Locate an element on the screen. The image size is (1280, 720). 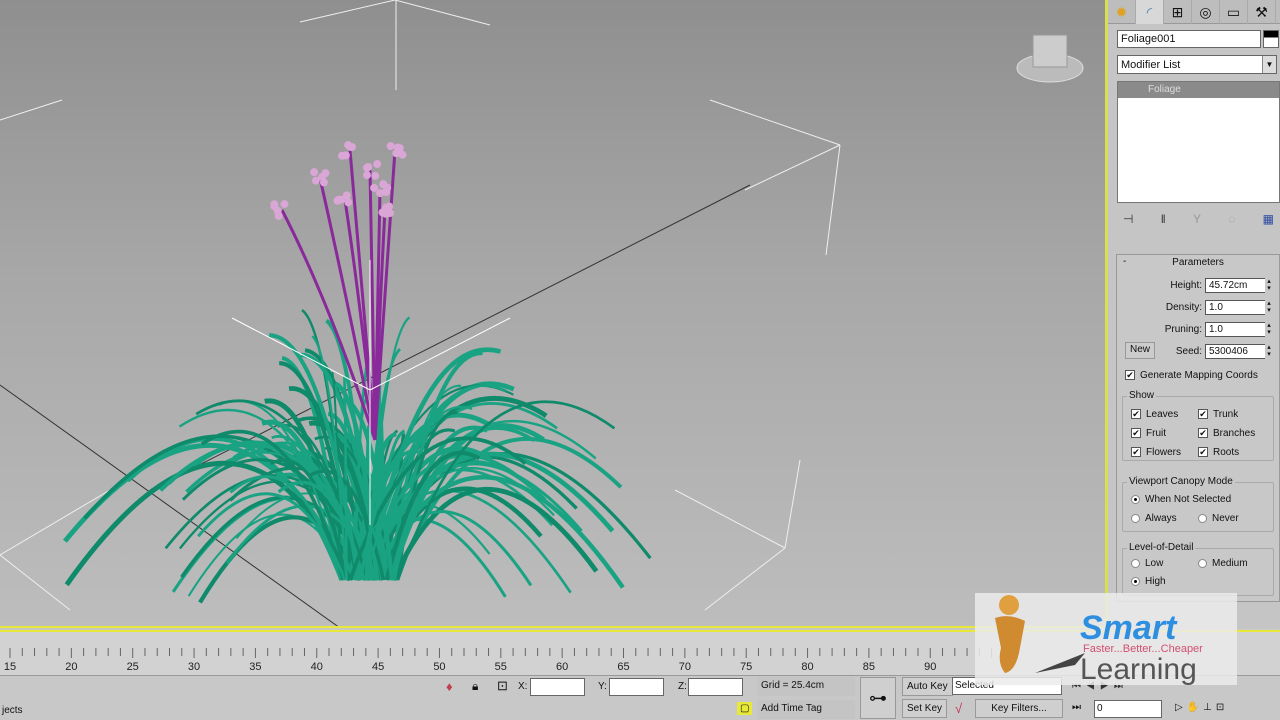
time-tag-icon: ▢ is located at coordinates (745, 708).